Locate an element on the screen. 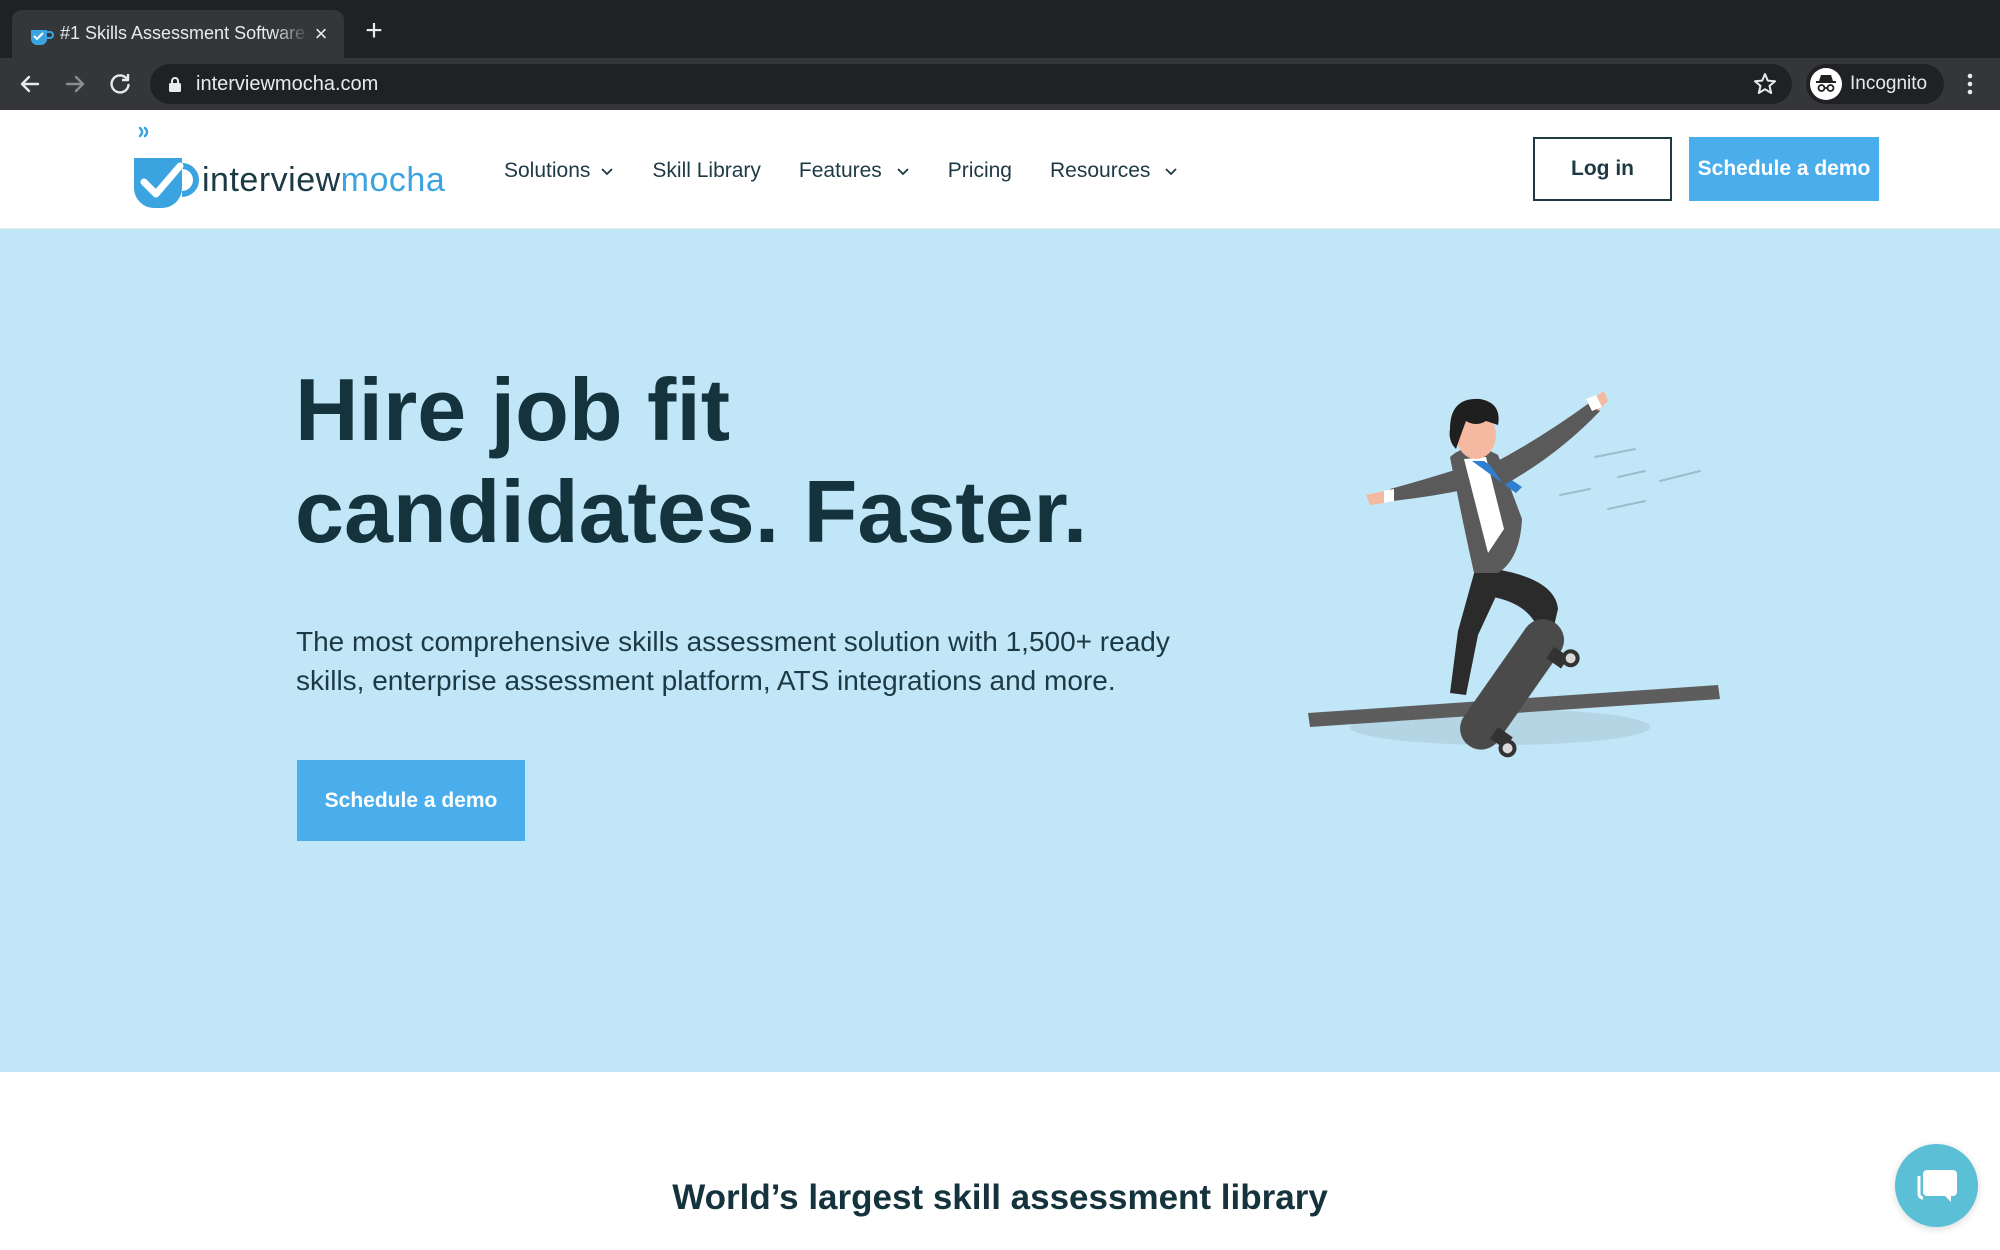 Image resolution: width=2000 pixels, height=1250 pixels. incognito-icon is located at coordinates (1826, 84).